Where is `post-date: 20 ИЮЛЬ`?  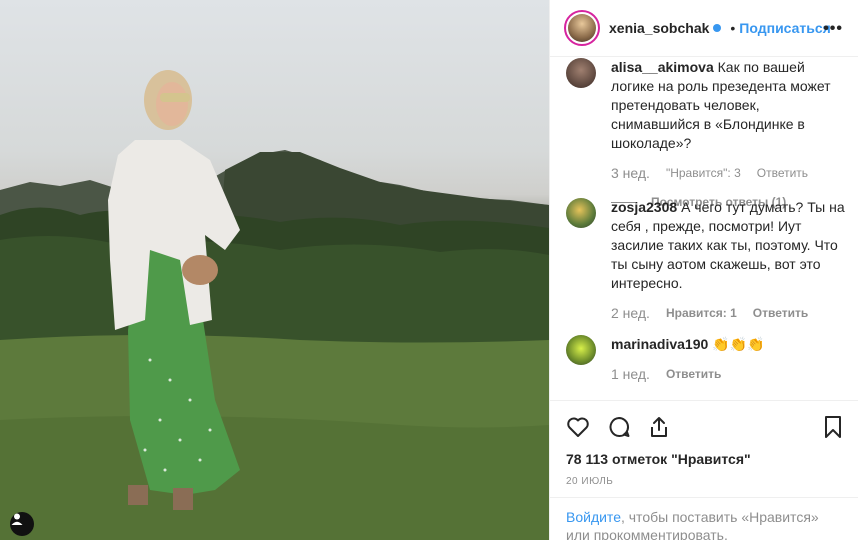
post-date: 20 ИЮЛЬ is located at coordinates (589, 481).